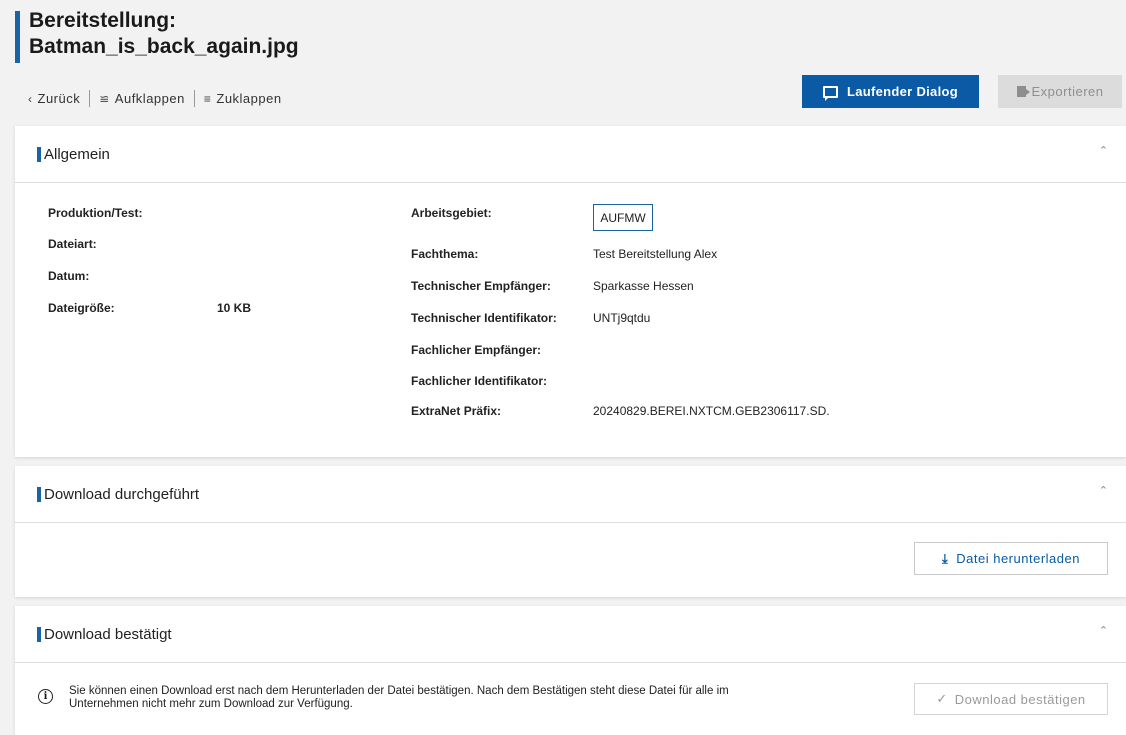  I want to click on date-label: Datum:, so click(69, 276).